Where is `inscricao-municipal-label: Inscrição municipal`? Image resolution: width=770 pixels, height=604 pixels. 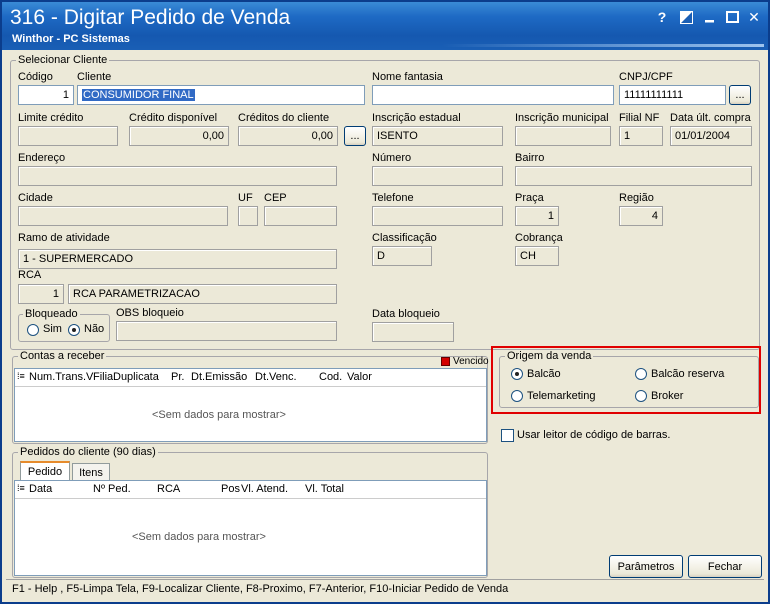
inscricao-municipal-label: Inscrição municipal is located at coordinates (562, 118).